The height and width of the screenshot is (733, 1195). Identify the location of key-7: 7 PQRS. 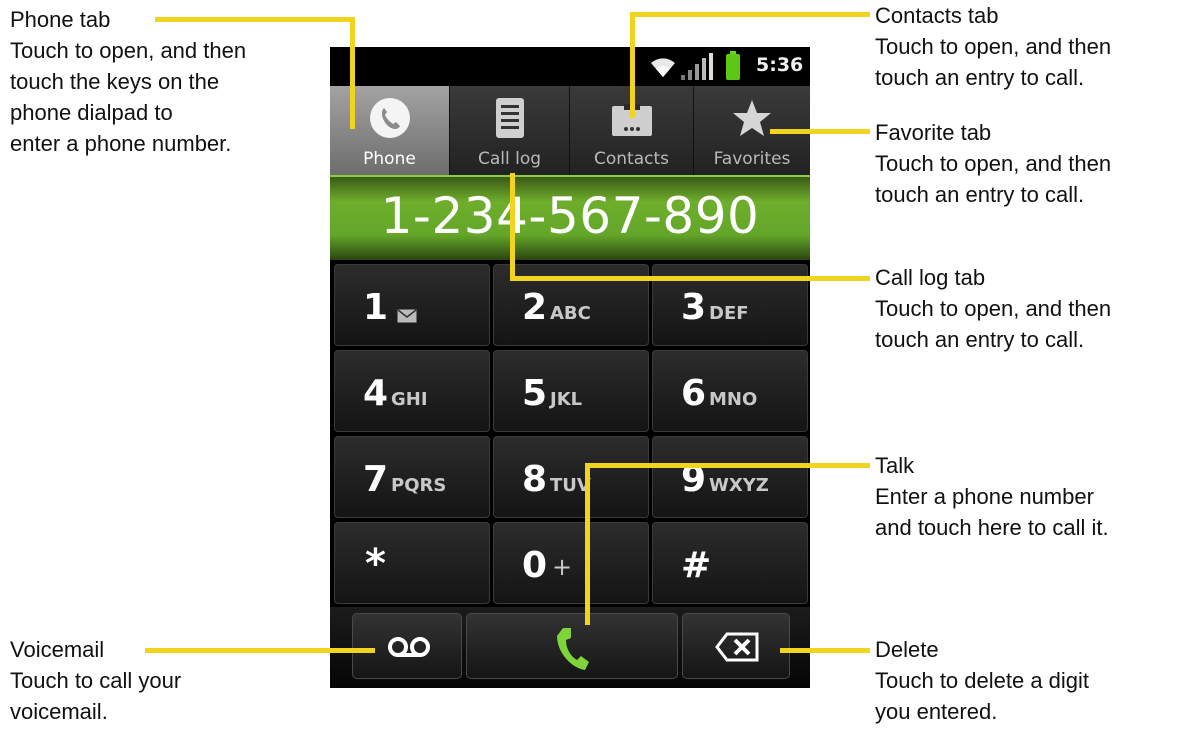
(412, 477).